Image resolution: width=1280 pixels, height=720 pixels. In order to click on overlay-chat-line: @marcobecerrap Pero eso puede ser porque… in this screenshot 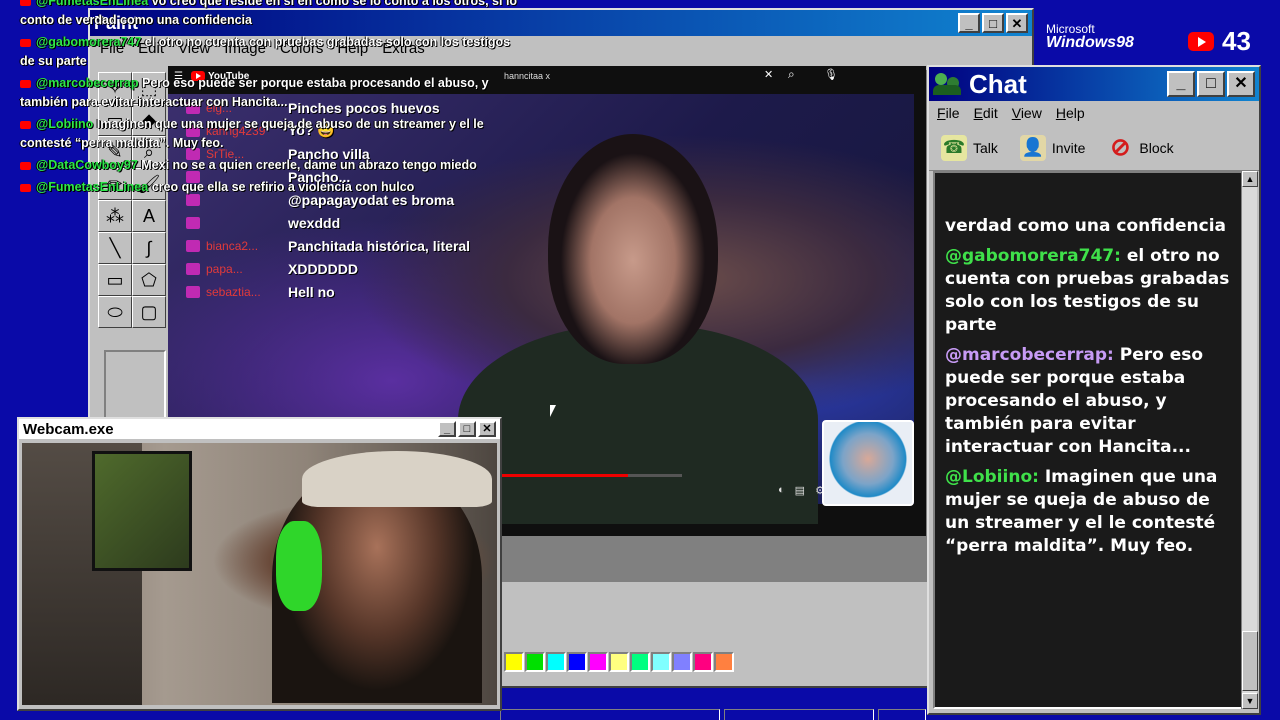, I will do `click(270, 93)`.